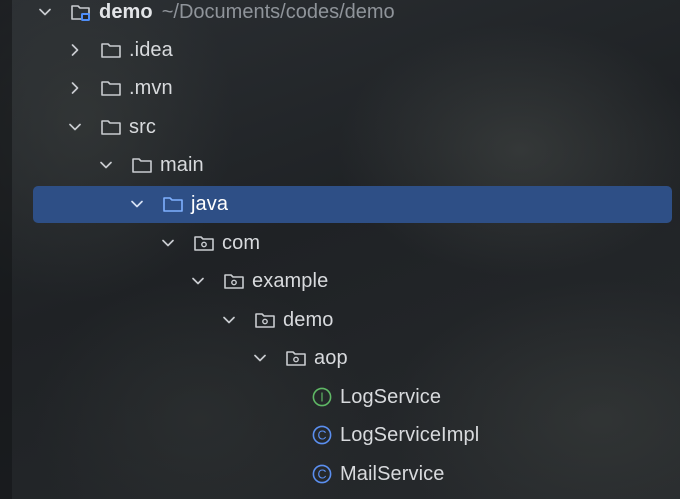  Describe the element at coordinates (151, 87) in the screenshot. I see `tree-item-label: .mvn` at that location.